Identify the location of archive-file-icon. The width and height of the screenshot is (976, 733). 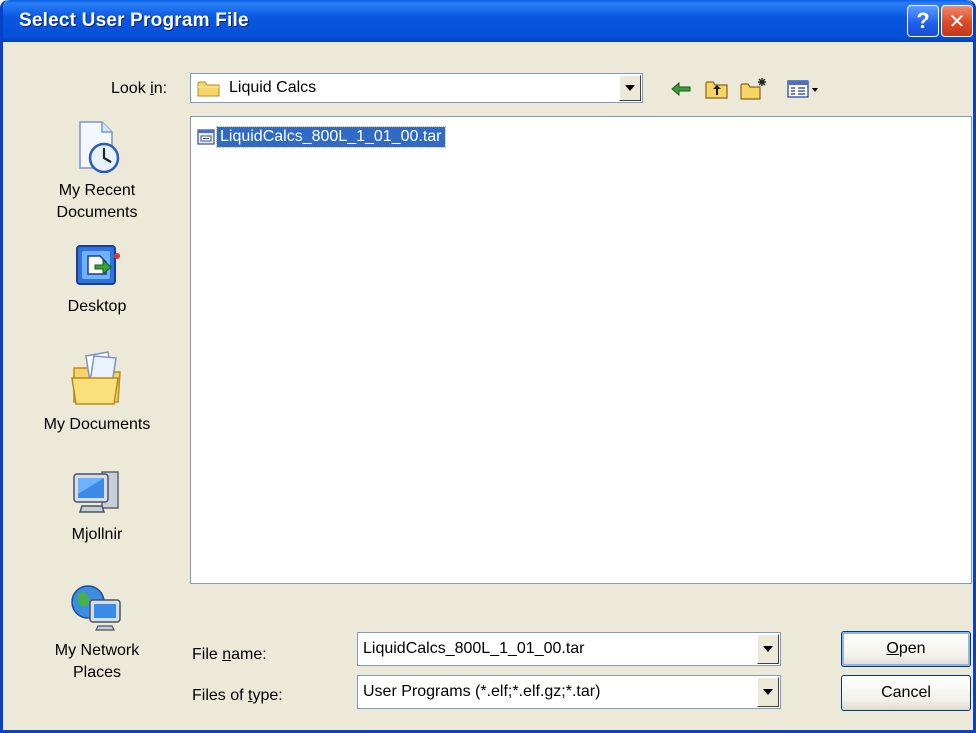
(206, 137).